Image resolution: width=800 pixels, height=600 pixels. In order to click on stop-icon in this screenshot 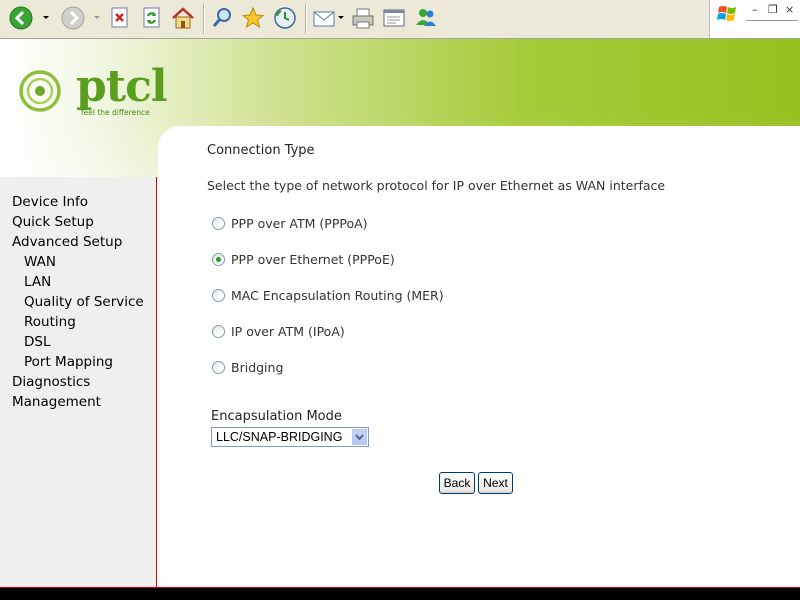, I will do `click(120, 18)`.